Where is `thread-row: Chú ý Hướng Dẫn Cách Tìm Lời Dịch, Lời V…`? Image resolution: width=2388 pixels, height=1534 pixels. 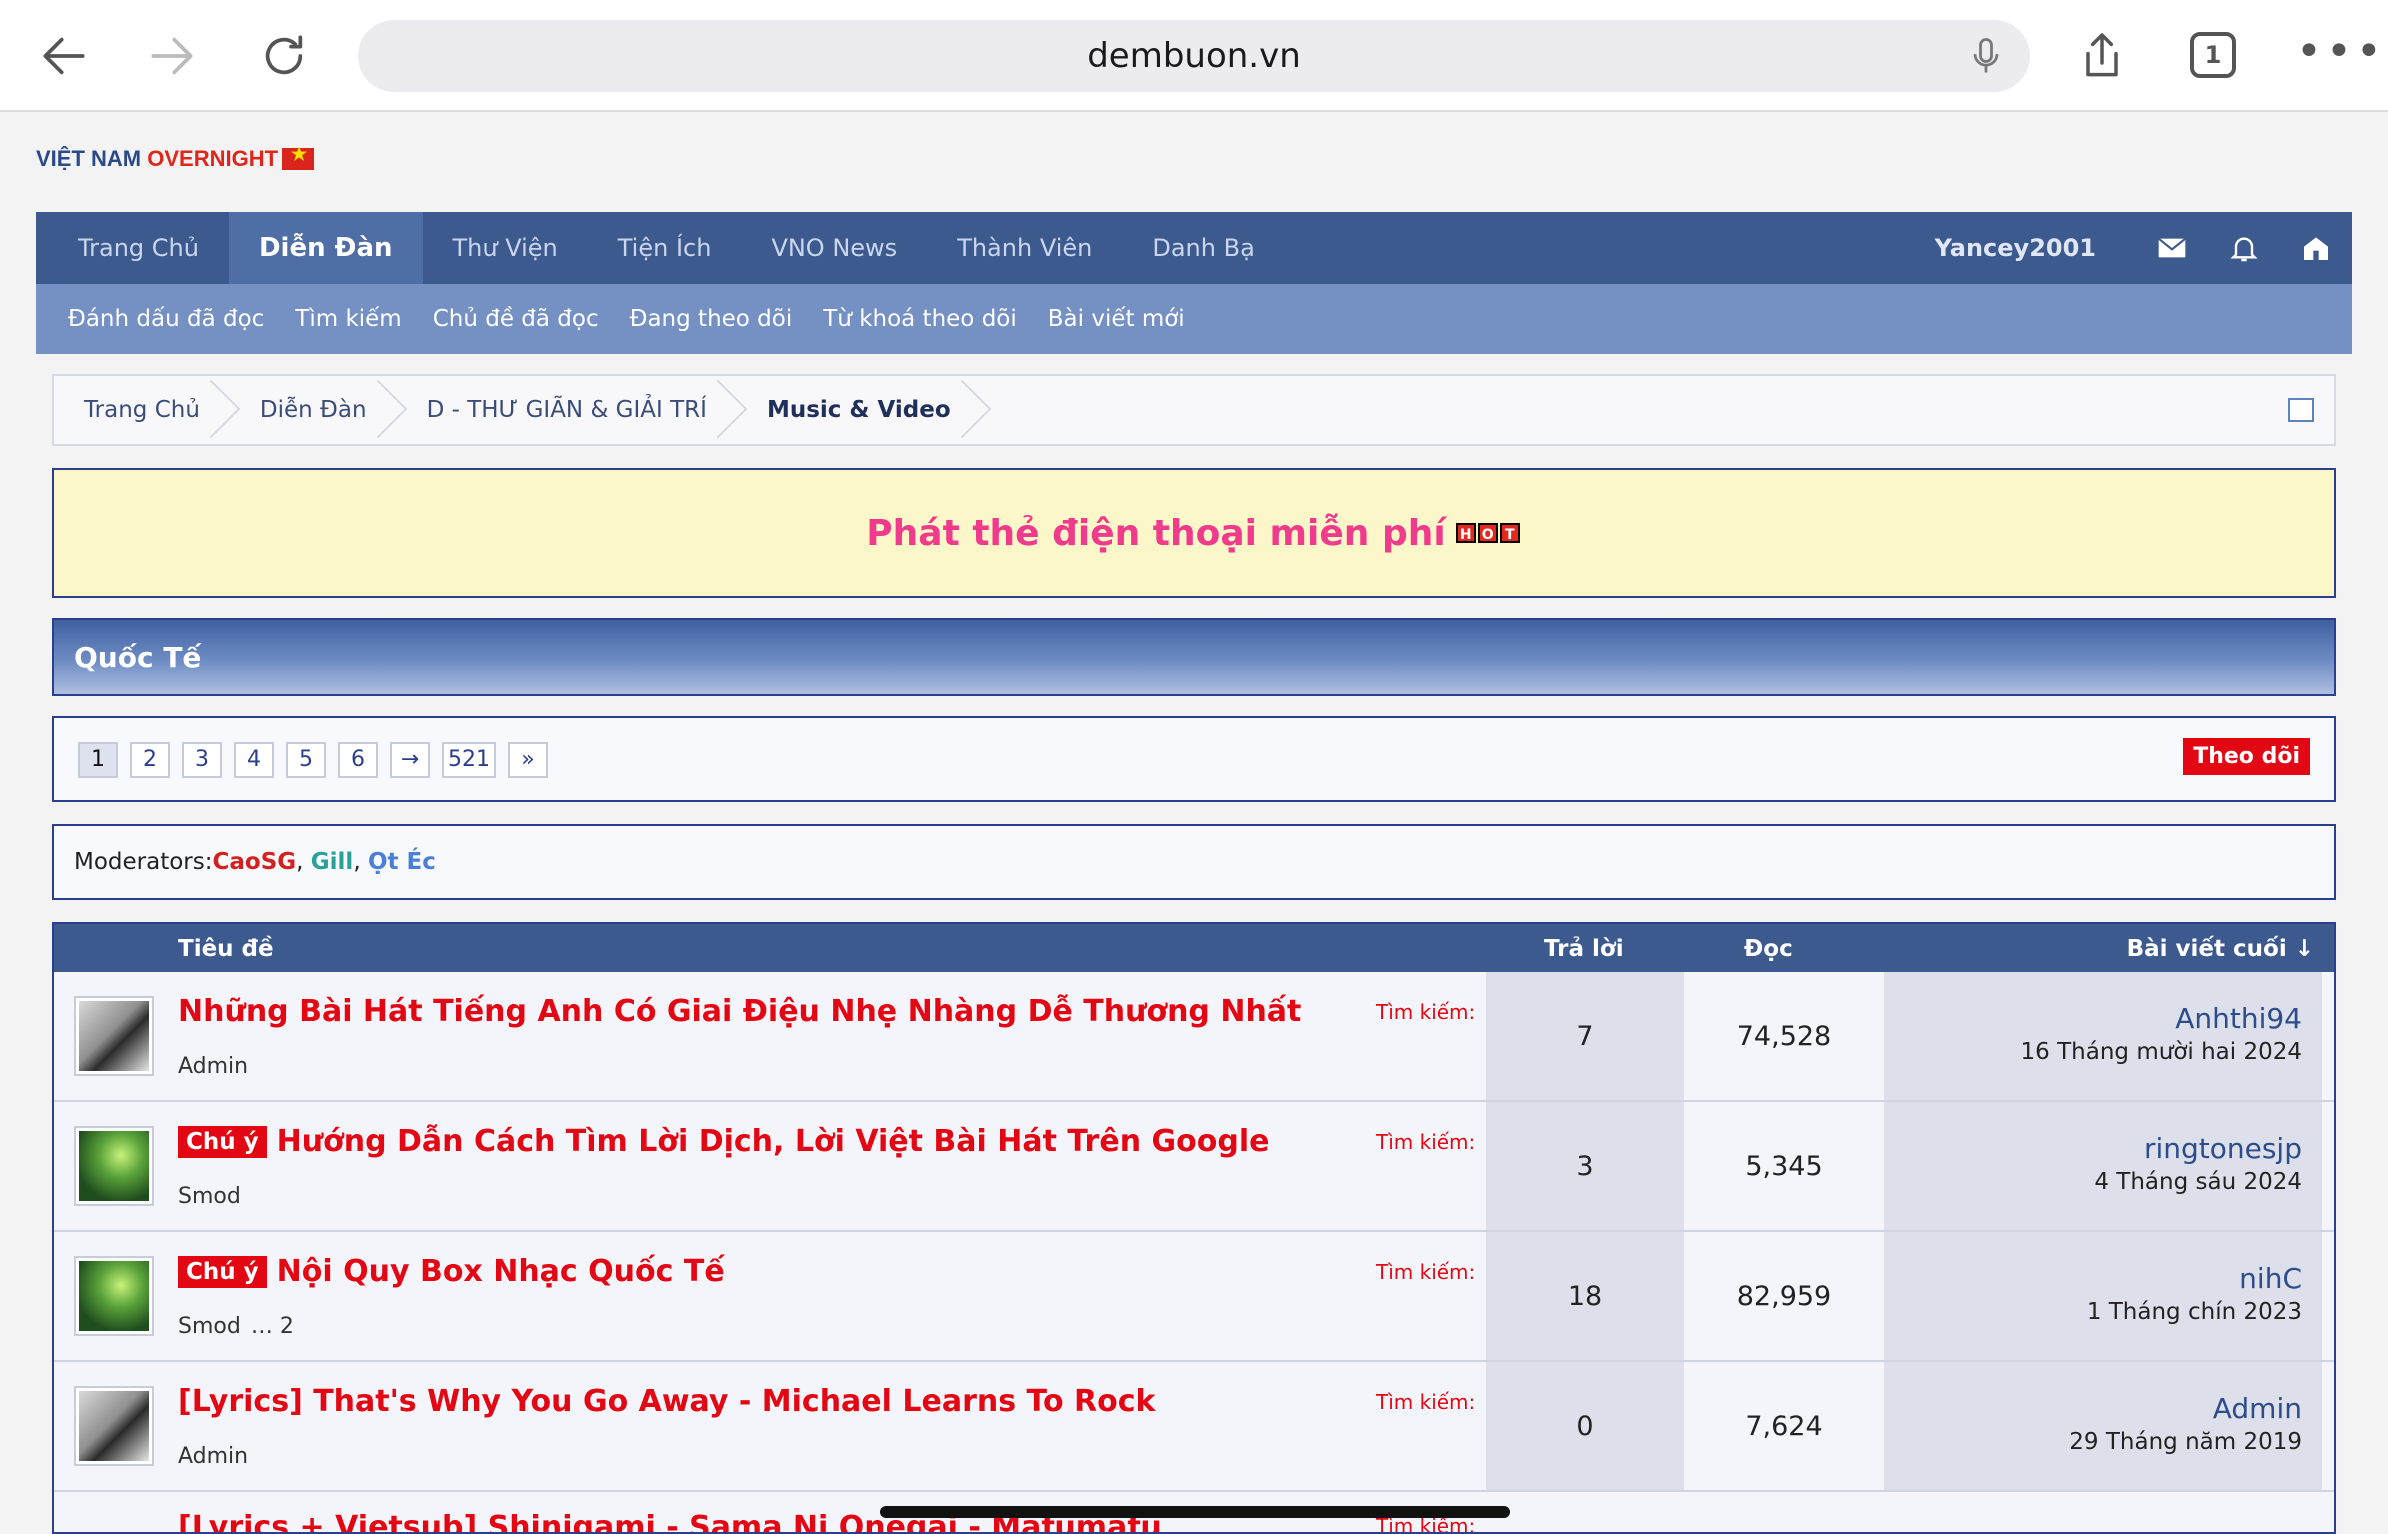
thread-row: Chú ý Hướng Dẫn Cách Tìm Lời Dịch, Lời V… is located at coordinates (1194, 1167).